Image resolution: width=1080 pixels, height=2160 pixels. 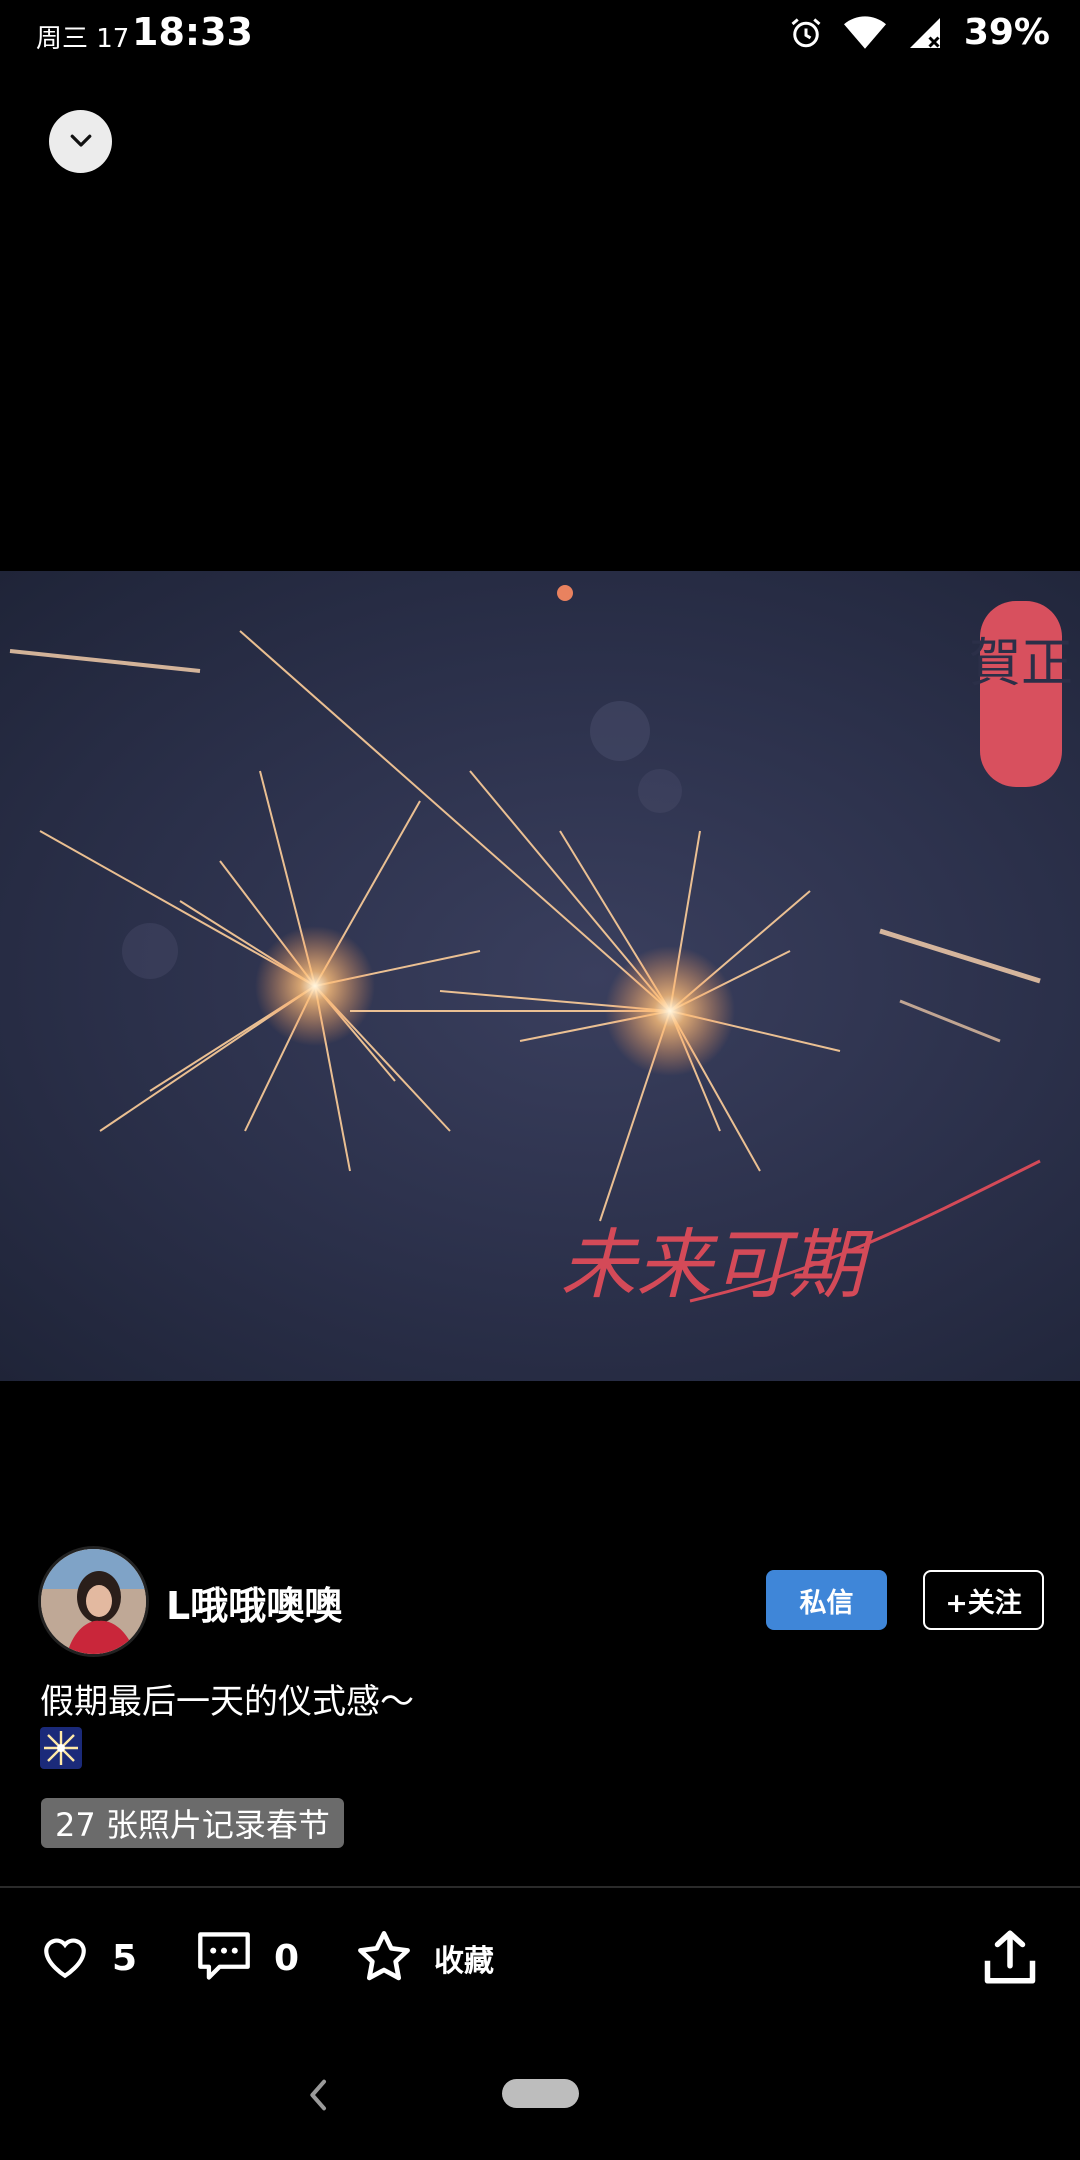 I want to click on share-button, so click(x=1010, y=1959).